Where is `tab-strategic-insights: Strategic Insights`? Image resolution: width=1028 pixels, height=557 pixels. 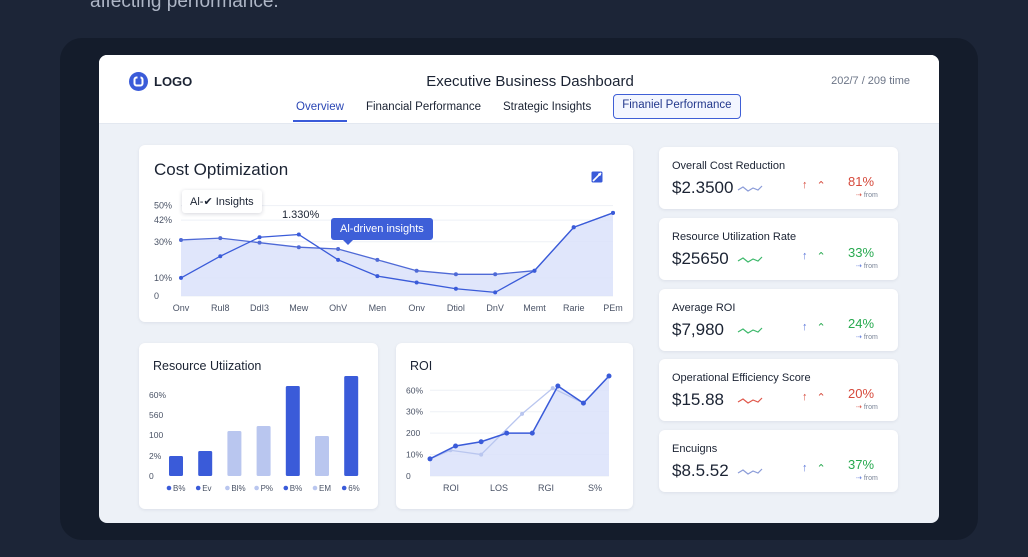 tab-strategic-insights: Strategic Insights is located at coordinates (547, 108).